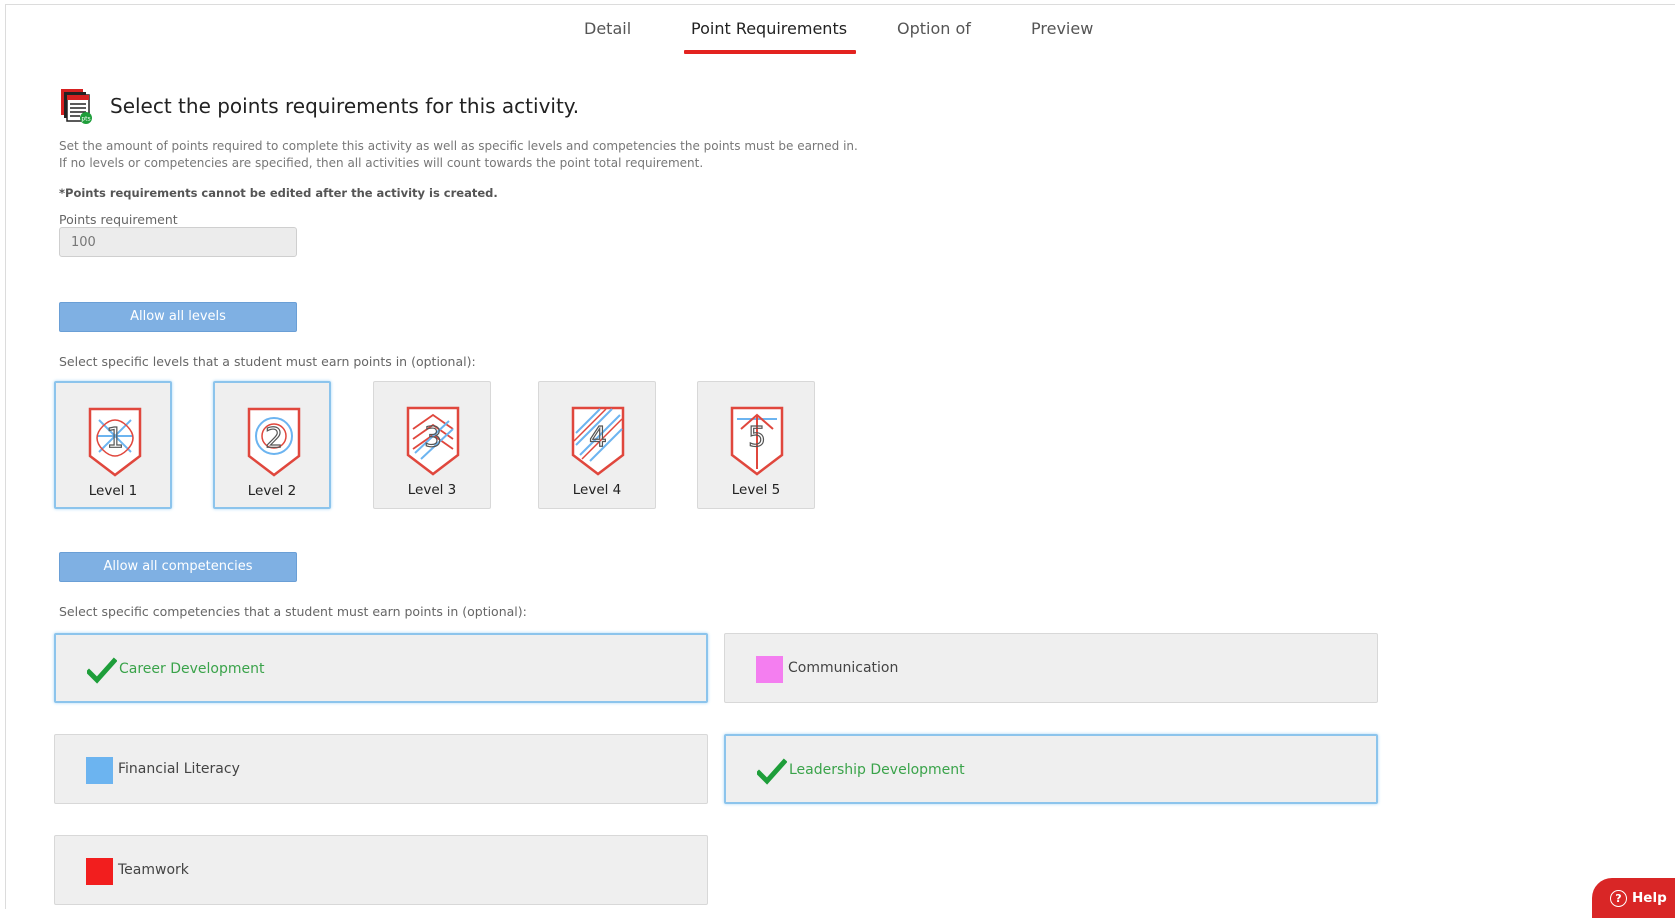 The height and width of the screenshot is (918, 1675). I want to click on competency-card-financial-literacy: Financial Literacy, so click(381, 769).